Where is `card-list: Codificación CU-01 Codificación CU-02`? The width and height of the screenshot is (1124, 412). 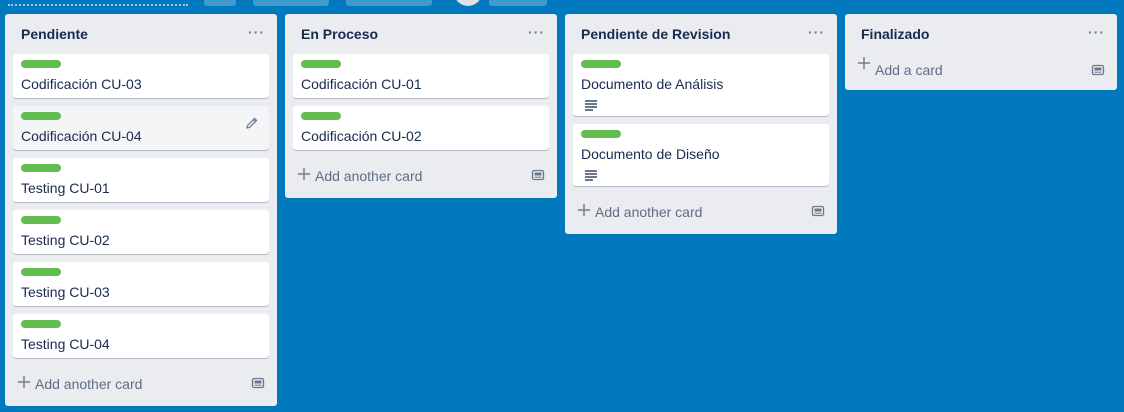 card-list: Codificación CU-01 Codificación CU-02 is located at coordinates (421, 102).